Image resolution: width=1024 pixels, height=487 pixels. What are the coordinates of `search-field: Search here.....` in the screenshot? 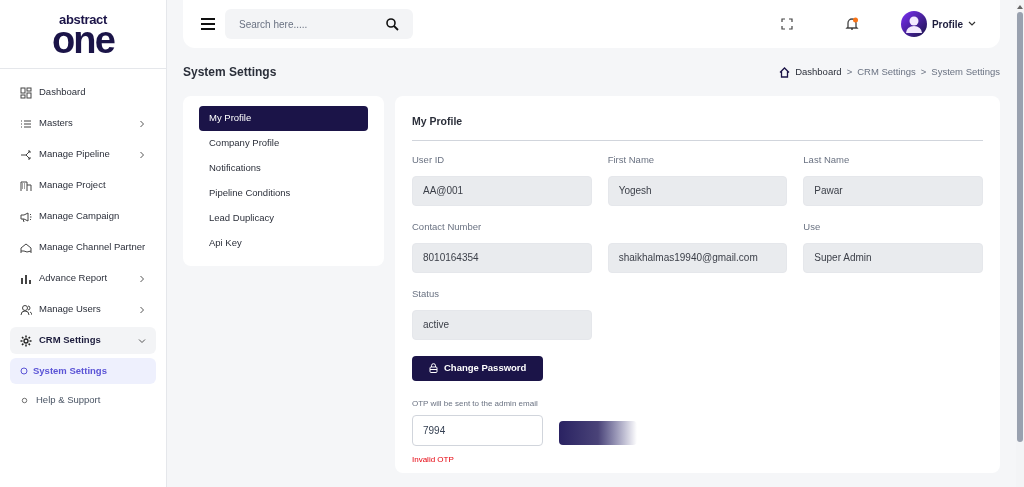 It's located at (319, 24).